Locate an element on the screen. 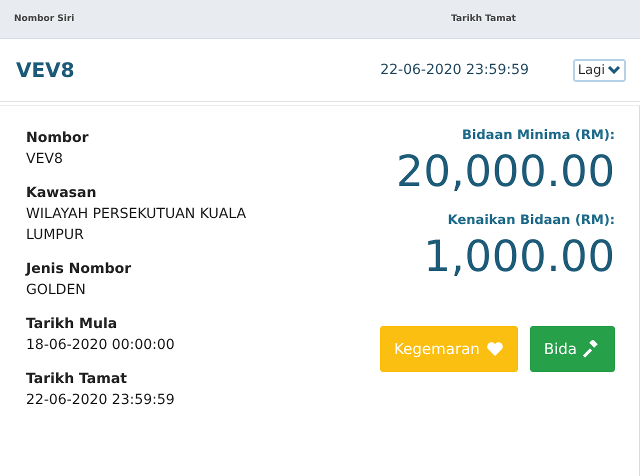 Image resolution: width=640 pixels, height=476 pixels. column-header: Tarikh Tamat is located at coordinates (483, 19).